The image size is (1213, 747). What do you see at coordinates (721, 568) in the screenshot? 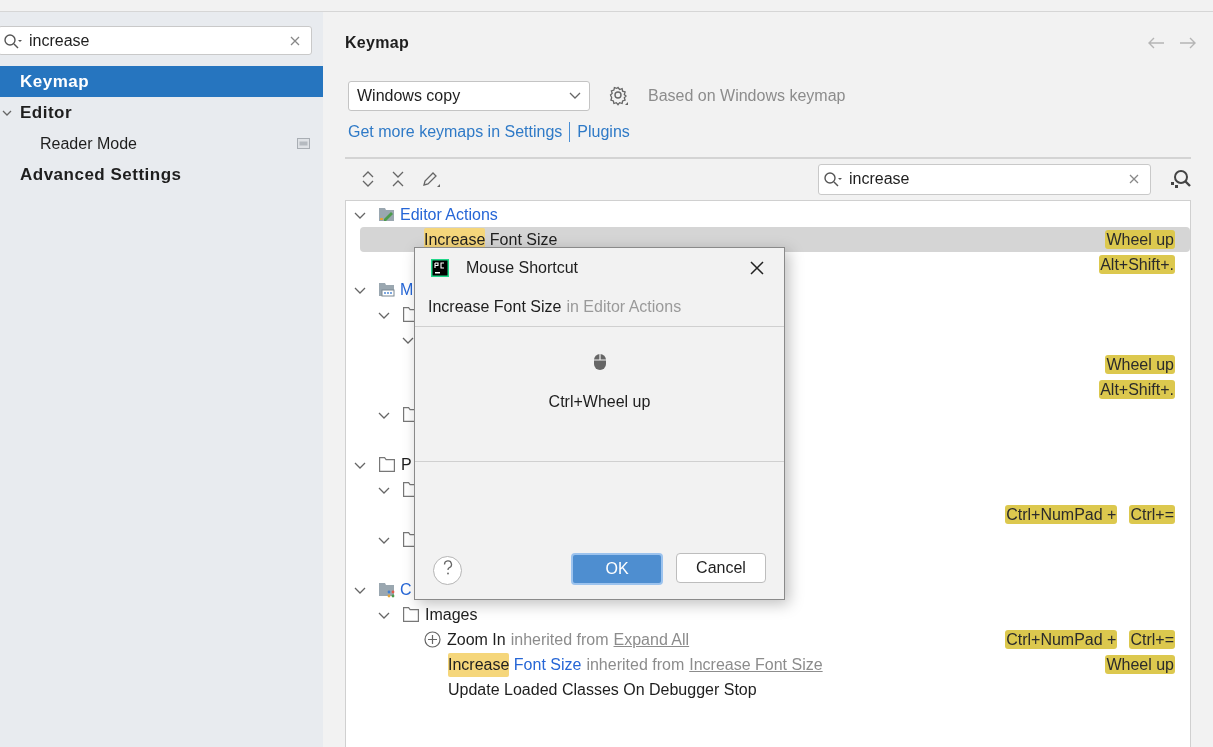
I see `dialog-button: Cancel` at bounding box center [721, 568].